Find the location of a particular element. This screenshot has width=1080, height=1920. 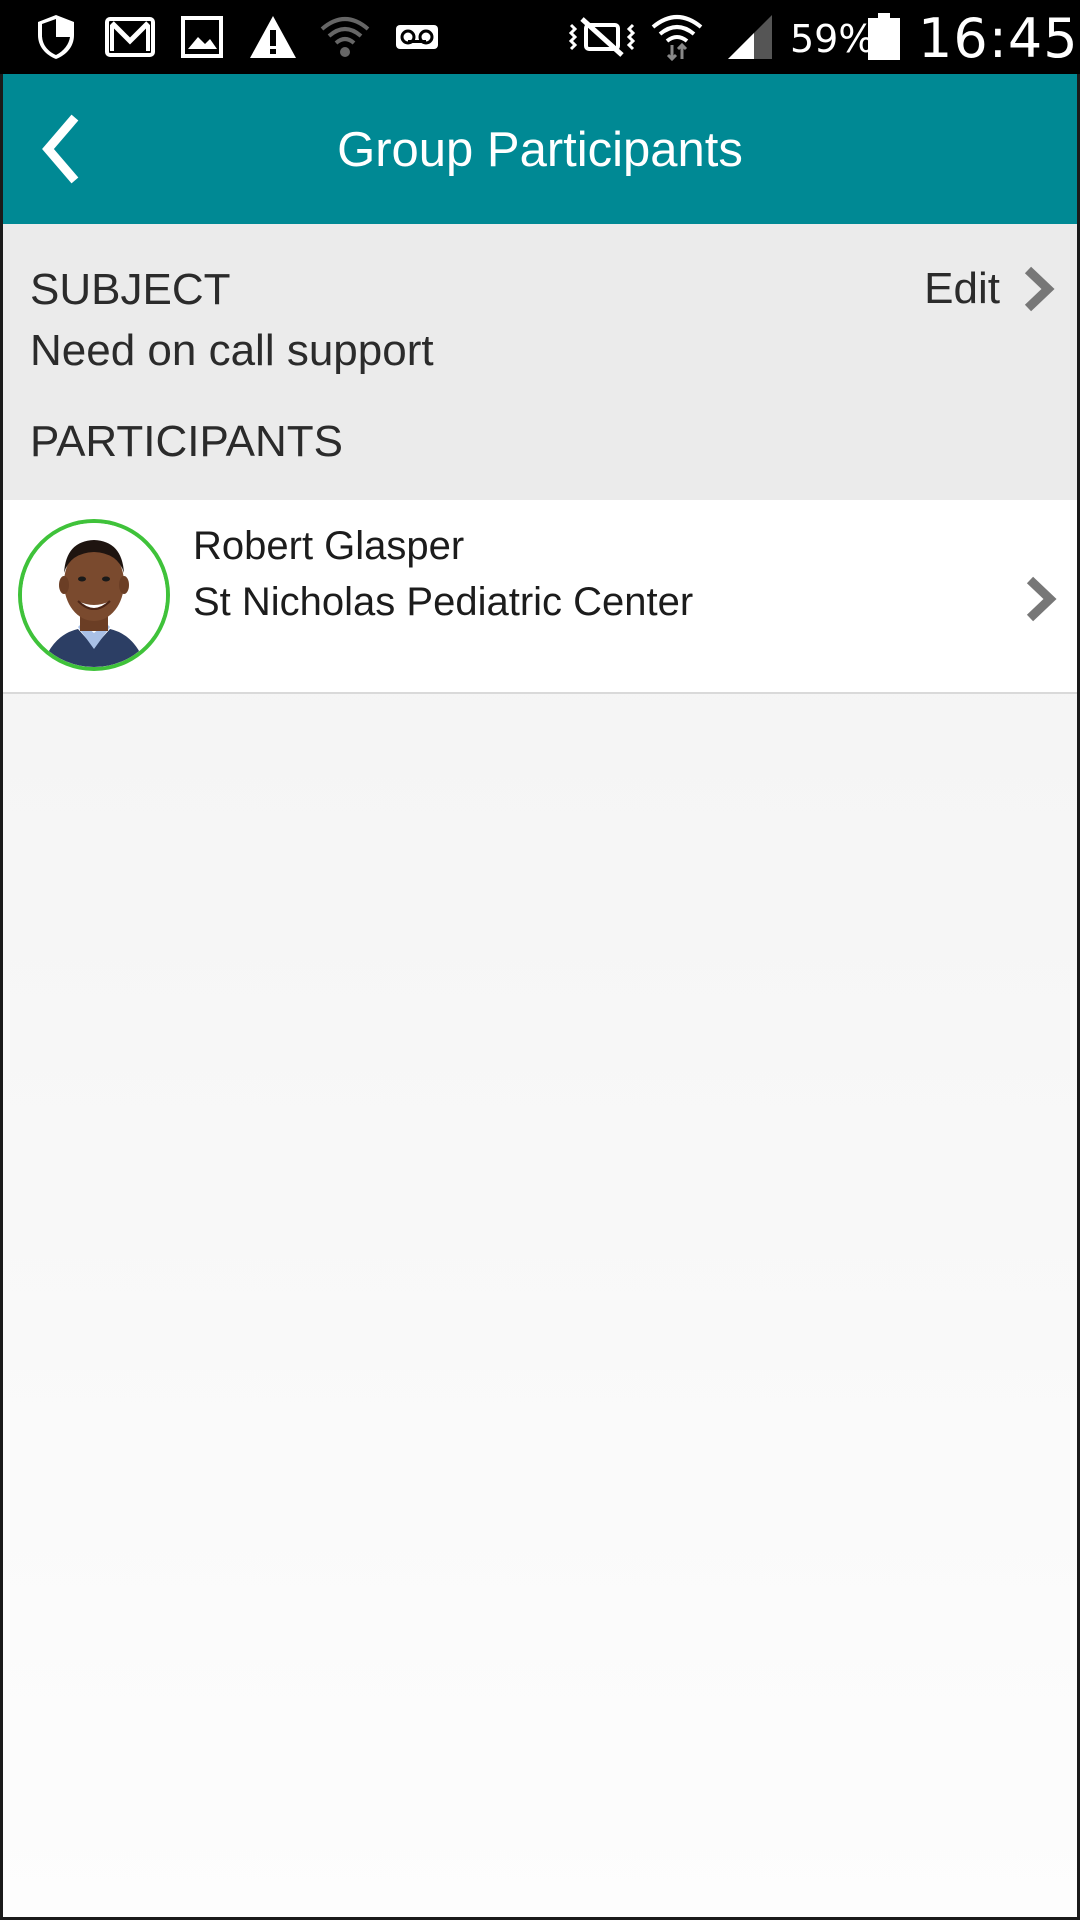

shield-icon is located at coordinates (56, 37).